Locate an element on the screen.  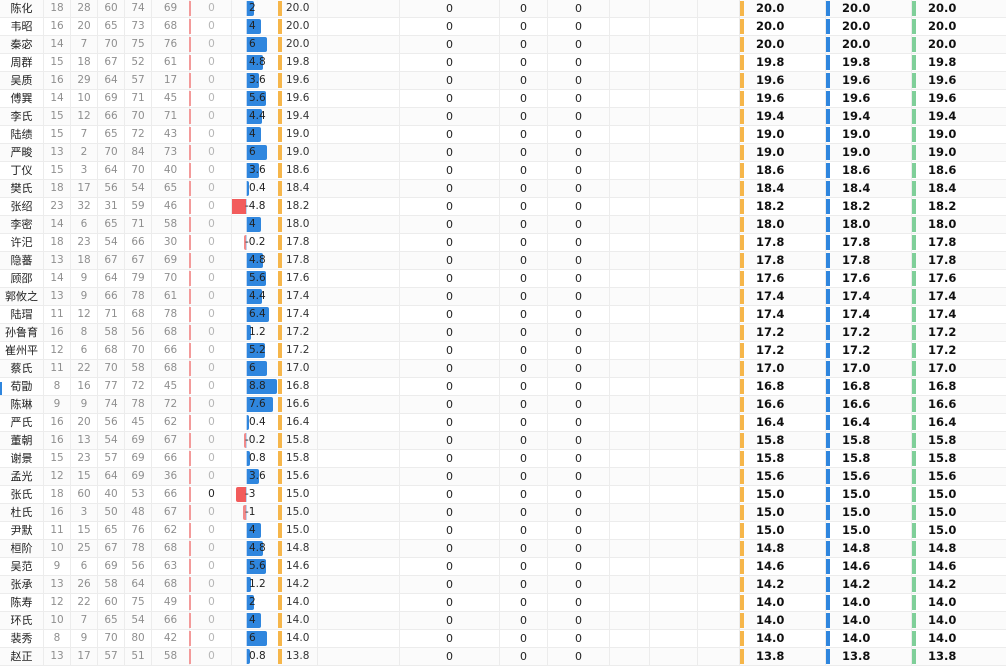
total-cell: 18.0 is located at coordinates (783, 224).